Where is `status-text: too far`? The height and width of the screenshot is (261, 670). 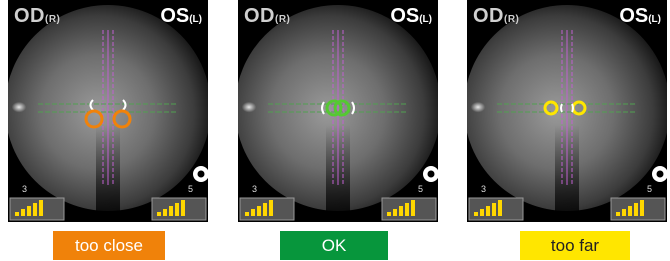
status-text: too far is located at coordinates (575, 245).